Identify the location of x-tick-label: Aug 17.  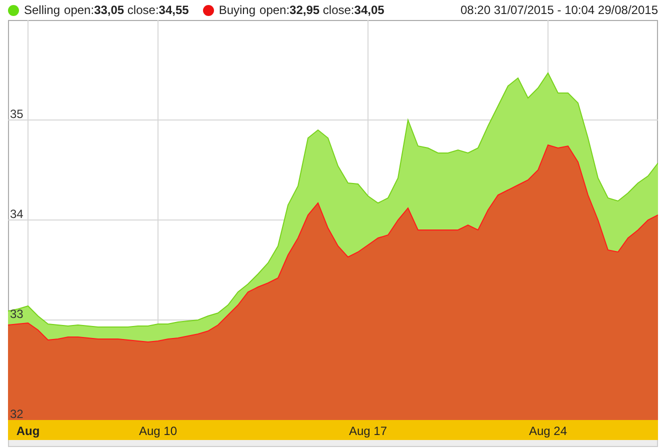
(368, 431).